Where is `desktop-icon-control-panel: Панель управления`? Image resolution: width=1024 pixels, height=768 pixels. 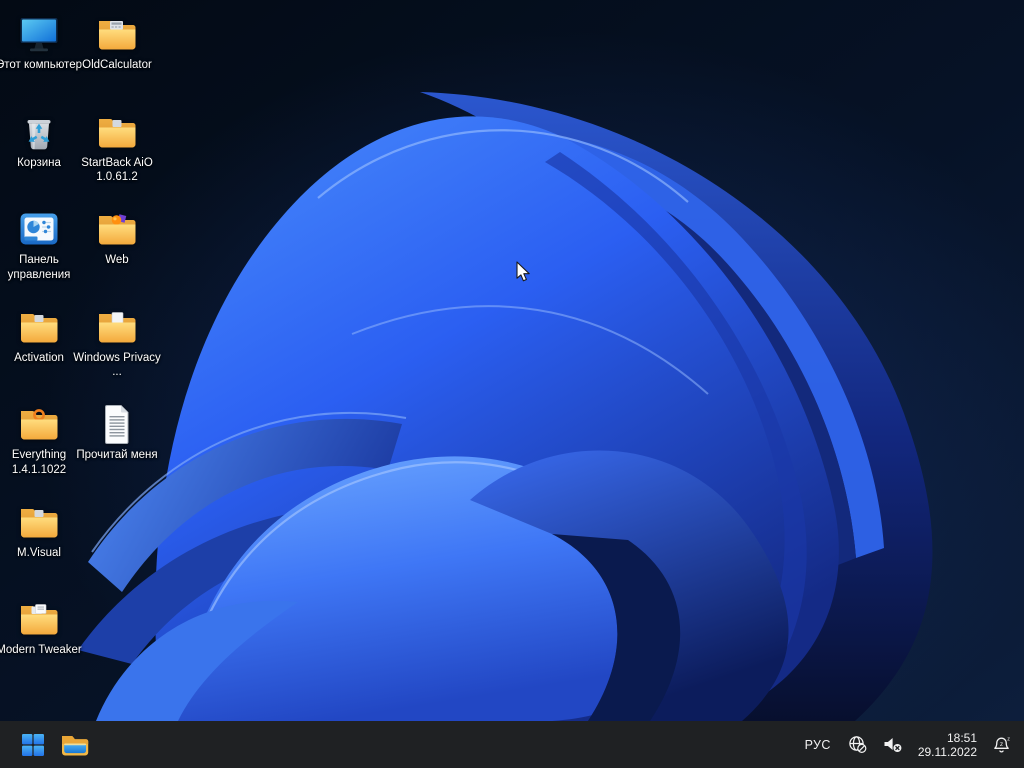 desktop-icon-control-panel: Панель управления is located at coordinates (39, 244).